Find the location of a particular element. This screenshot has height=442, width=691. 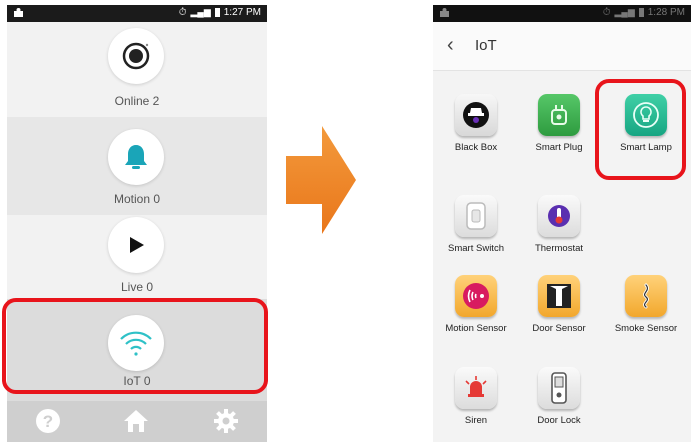

device-tile-smoke-sensor: Smoke Sensor is located at coordinates (646, 304).